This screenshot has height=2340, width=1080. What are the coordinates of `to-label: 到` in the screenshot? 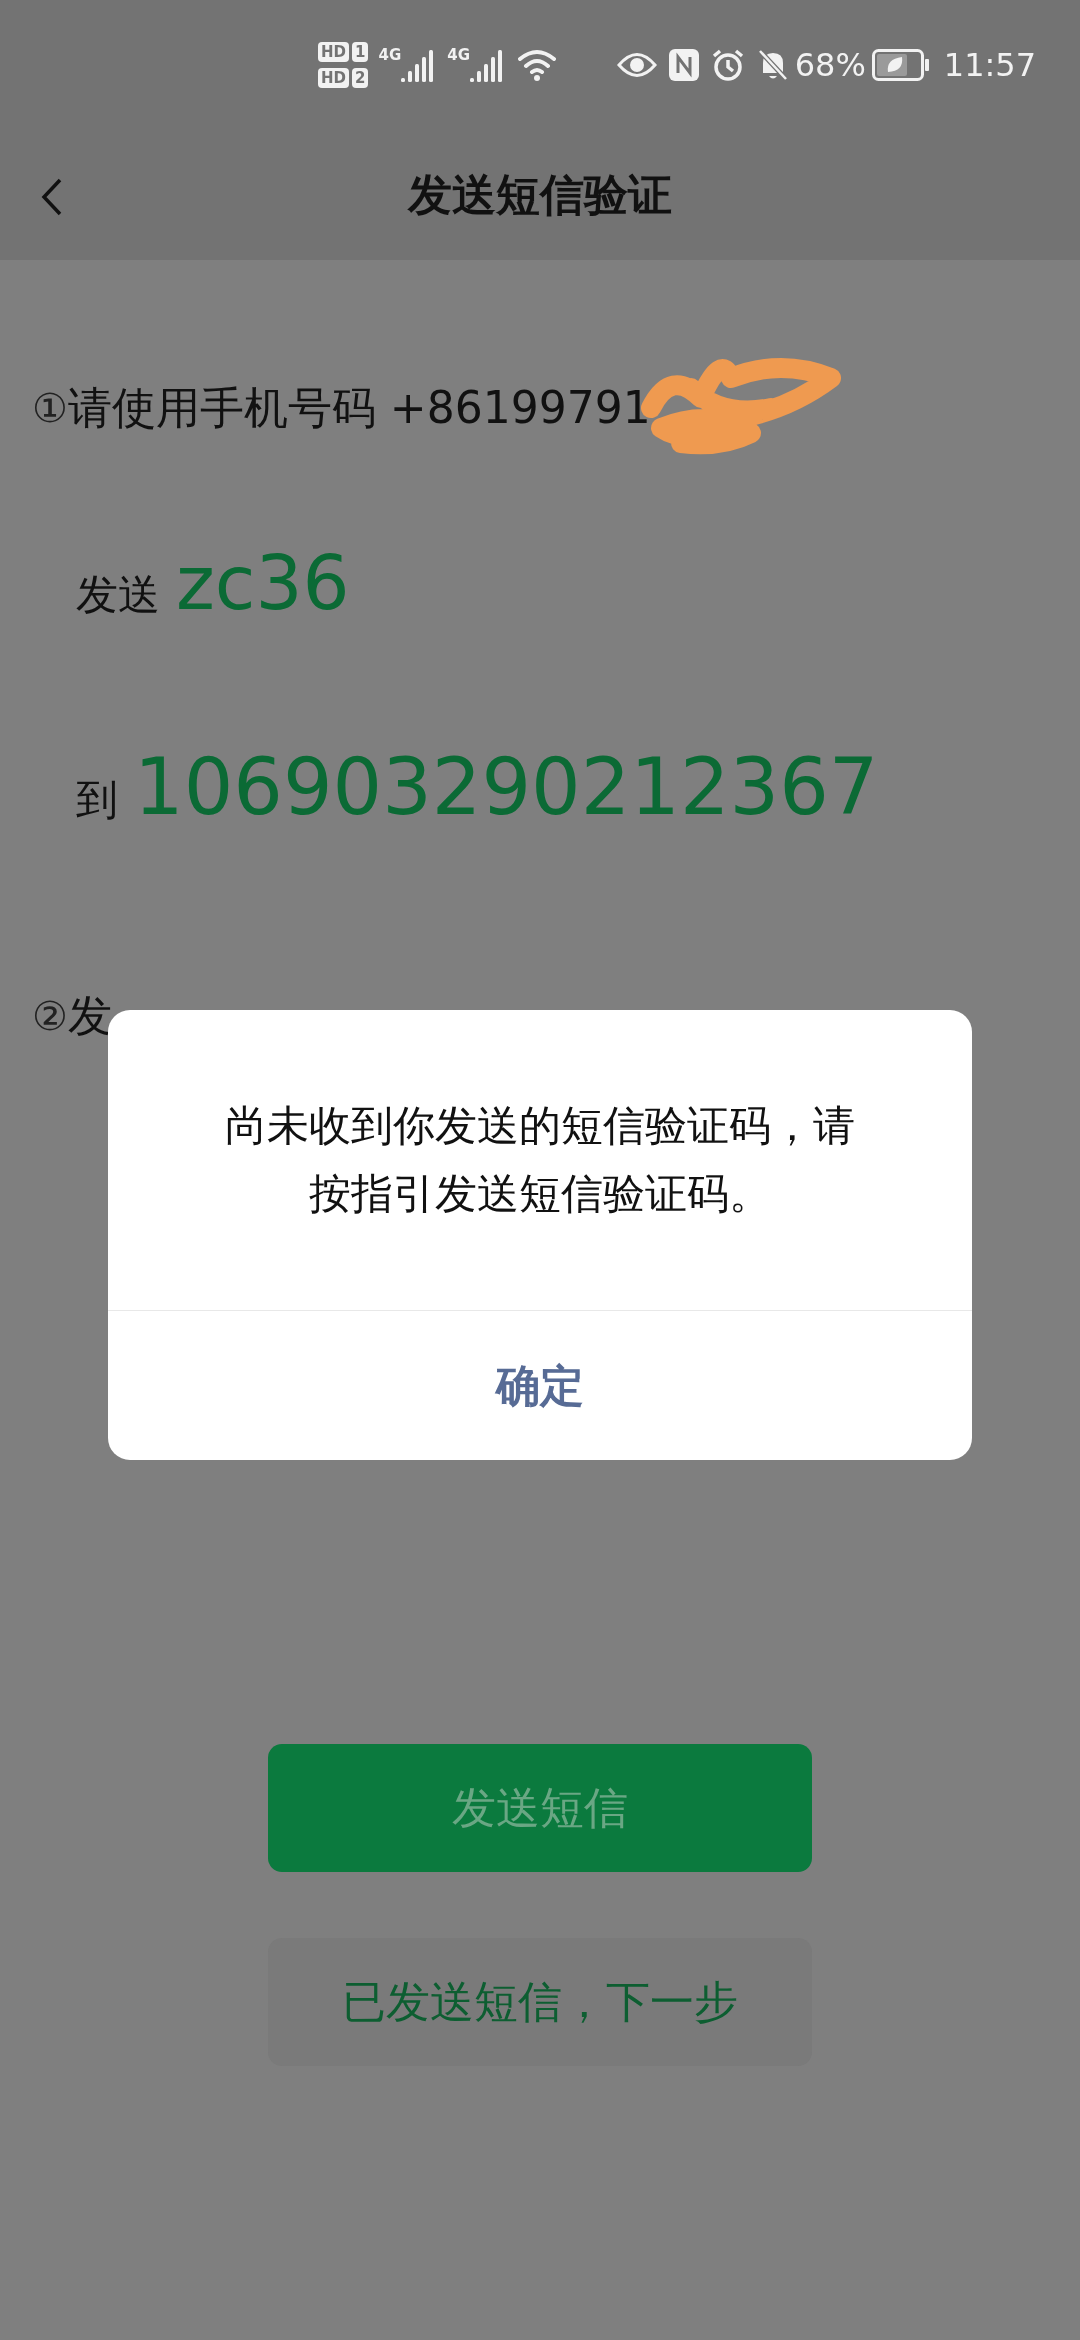 It's located at (97, 800).